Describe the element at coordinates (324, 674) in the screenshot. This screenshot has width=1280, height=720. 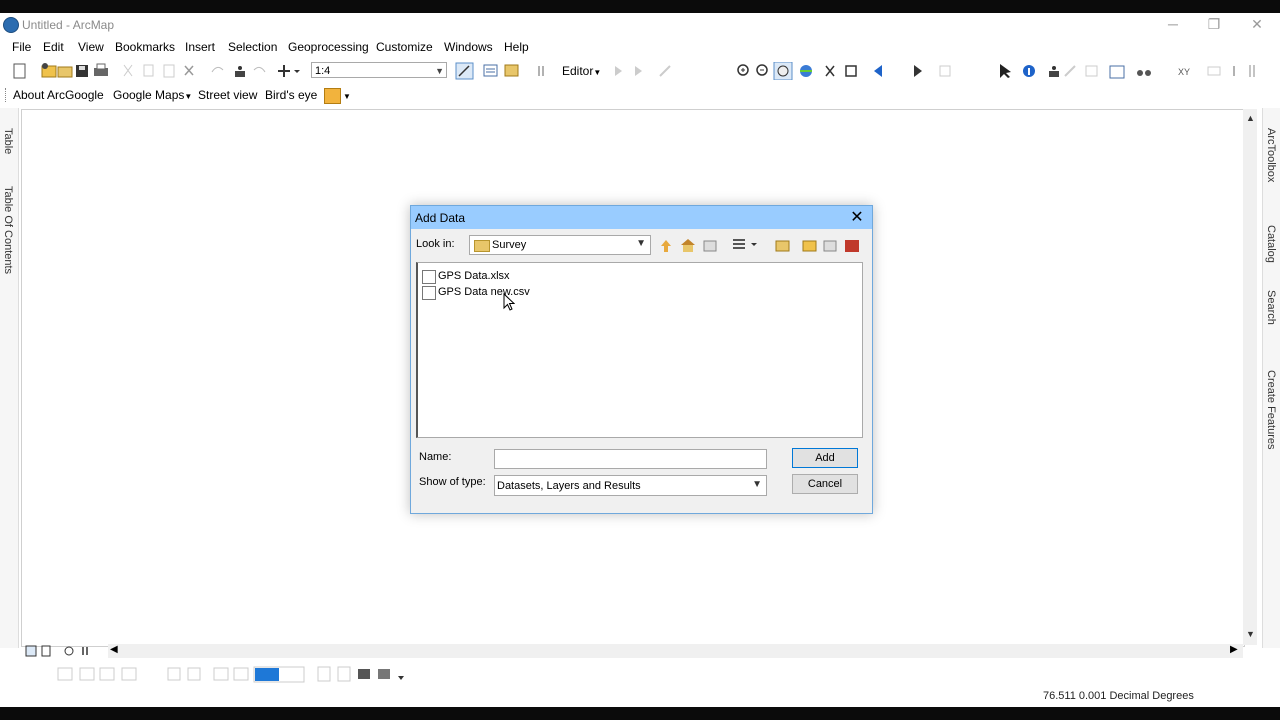
I see `toggle-draft-mode-icon` at that location.